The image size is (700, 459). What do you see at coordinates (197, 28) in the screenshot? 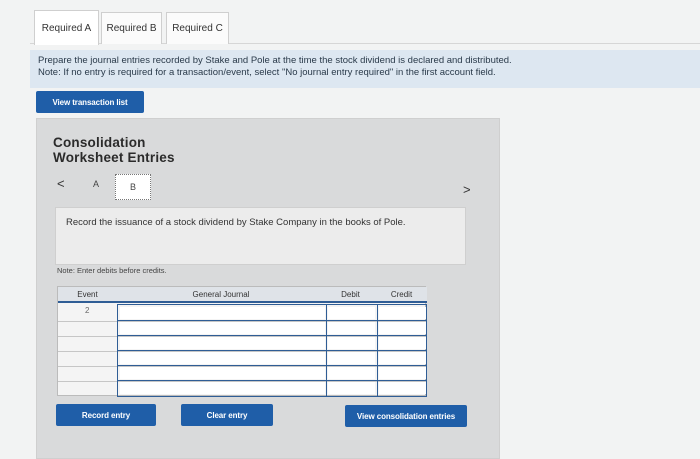
I see `tab-required-c: Required C` at bounding box center [197, 28].